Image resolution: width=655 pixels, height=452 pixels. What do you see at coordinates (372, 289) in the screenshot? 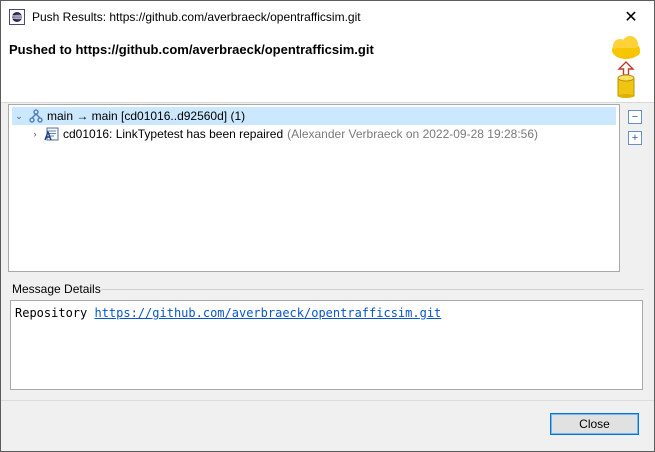
I see `section-divider` at bounding box center [372, 289].